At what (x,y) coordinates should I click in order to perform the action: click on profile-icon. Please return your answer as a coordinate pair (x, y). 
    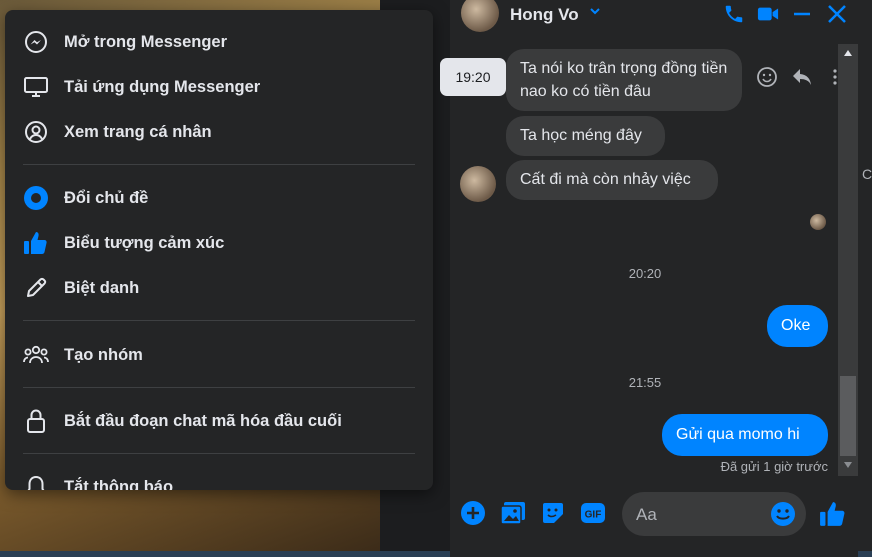
    Looking at the image, I should click on (36, 132).